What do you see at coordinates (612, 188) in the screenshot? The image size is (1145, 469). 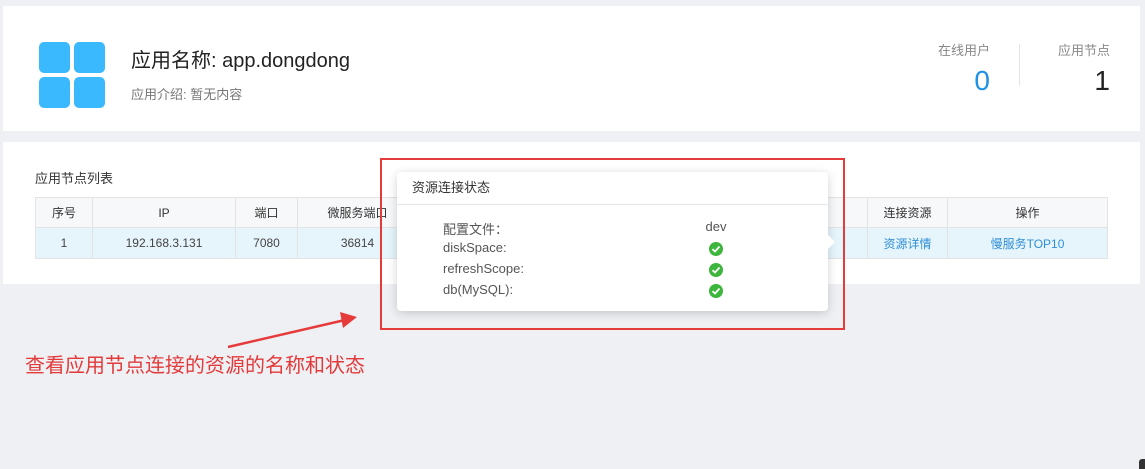 I see `popover-title: 资源连接状态` at bounding box center [612, 188].